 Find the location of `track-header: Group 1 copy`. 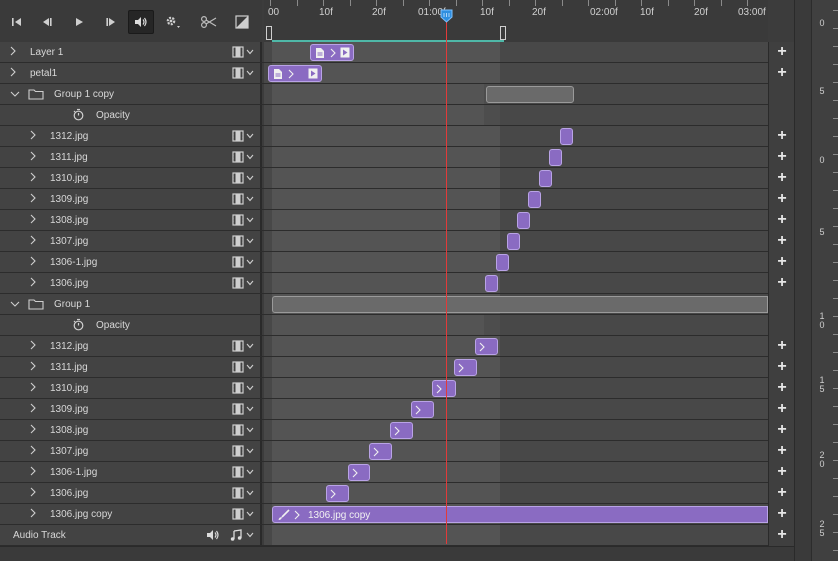

track-header: Group 1 copy is located at coordinates (131, 94).